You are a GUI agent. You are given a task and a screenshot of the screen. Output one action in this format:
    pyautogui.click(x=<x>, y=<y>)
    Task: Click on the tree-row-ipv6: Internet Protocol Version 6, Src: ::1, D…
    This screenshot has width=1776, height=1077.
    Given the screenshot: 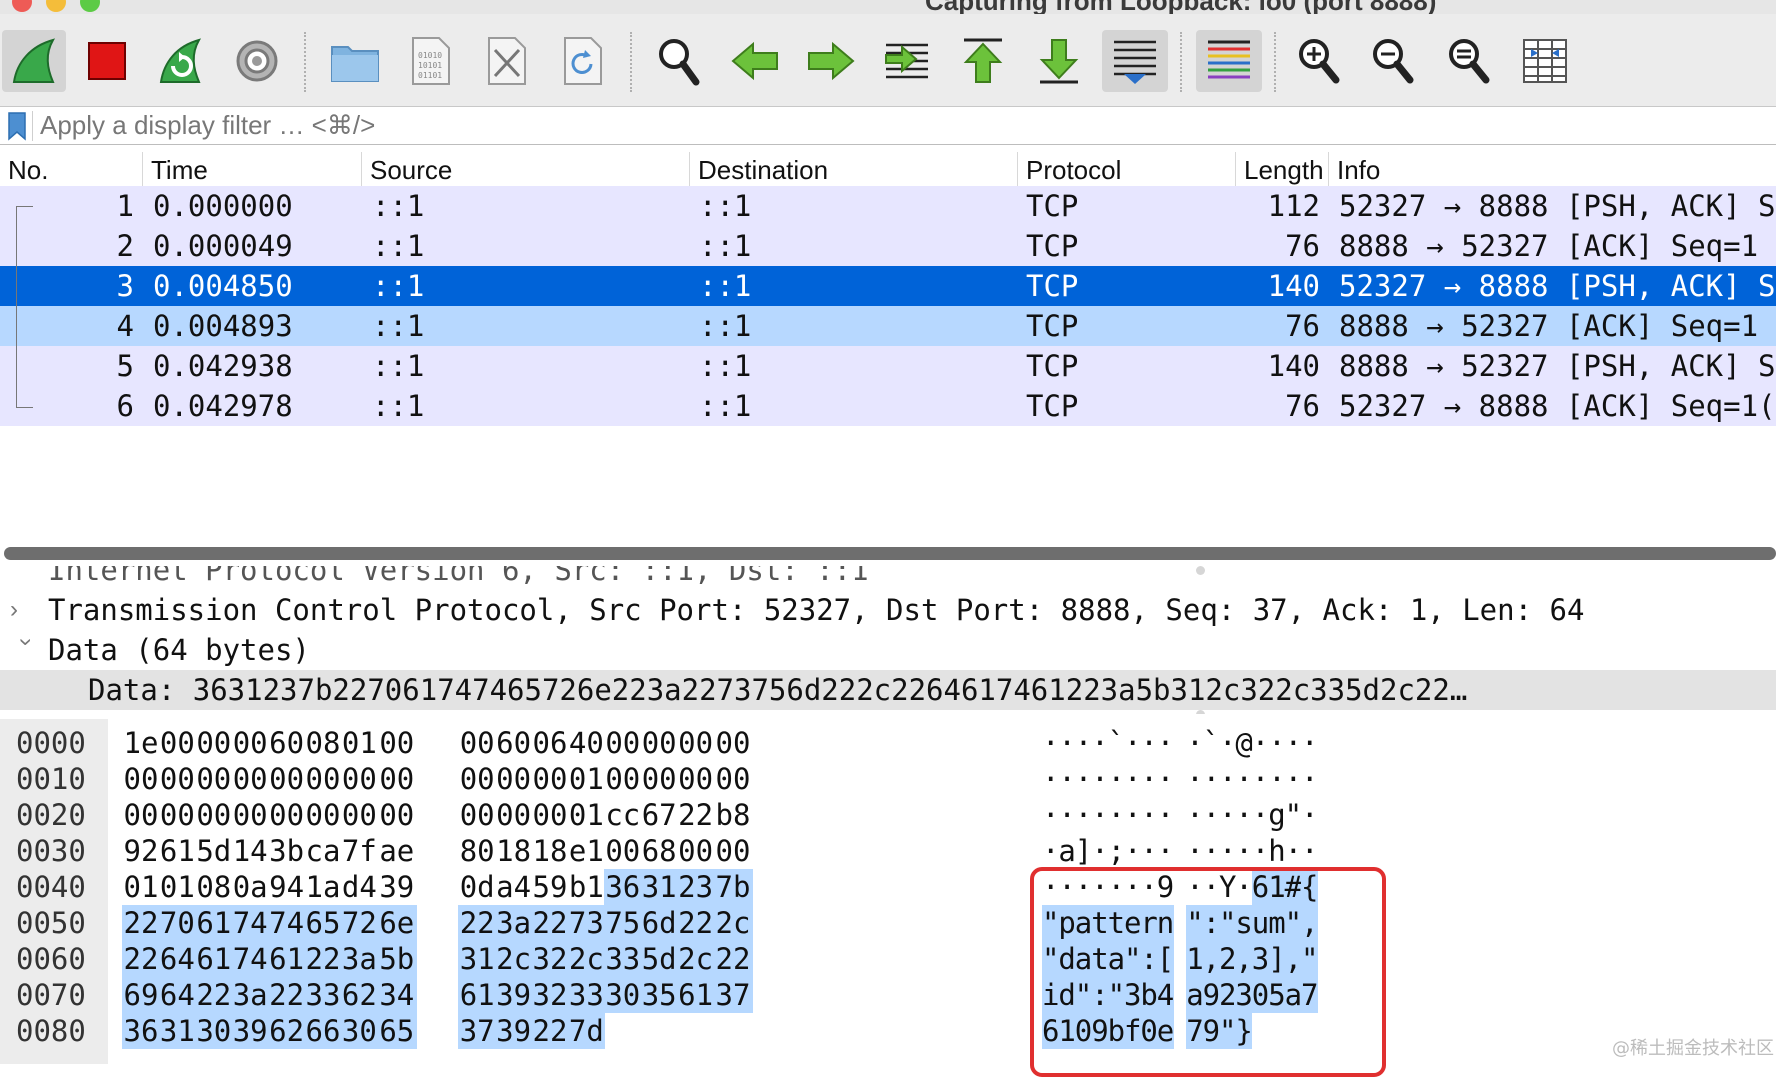 What is the action you would take?
    pyautogui.click(x=888, y=578)
    